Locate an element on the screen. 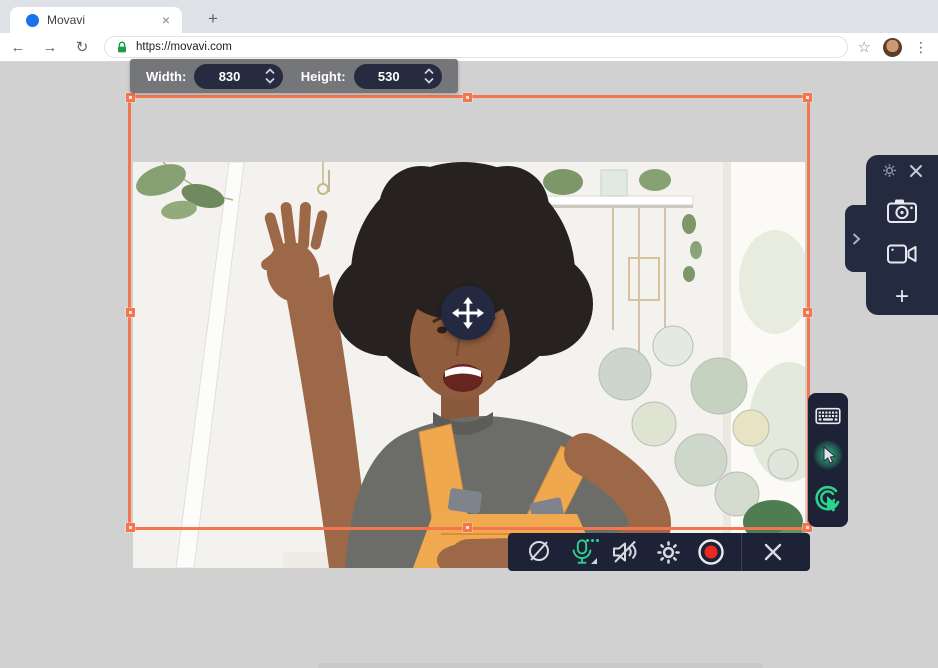 Image resolution: width=938 pixels, height=668 pixels. panel-close-button is located at coordinates (916, 171).